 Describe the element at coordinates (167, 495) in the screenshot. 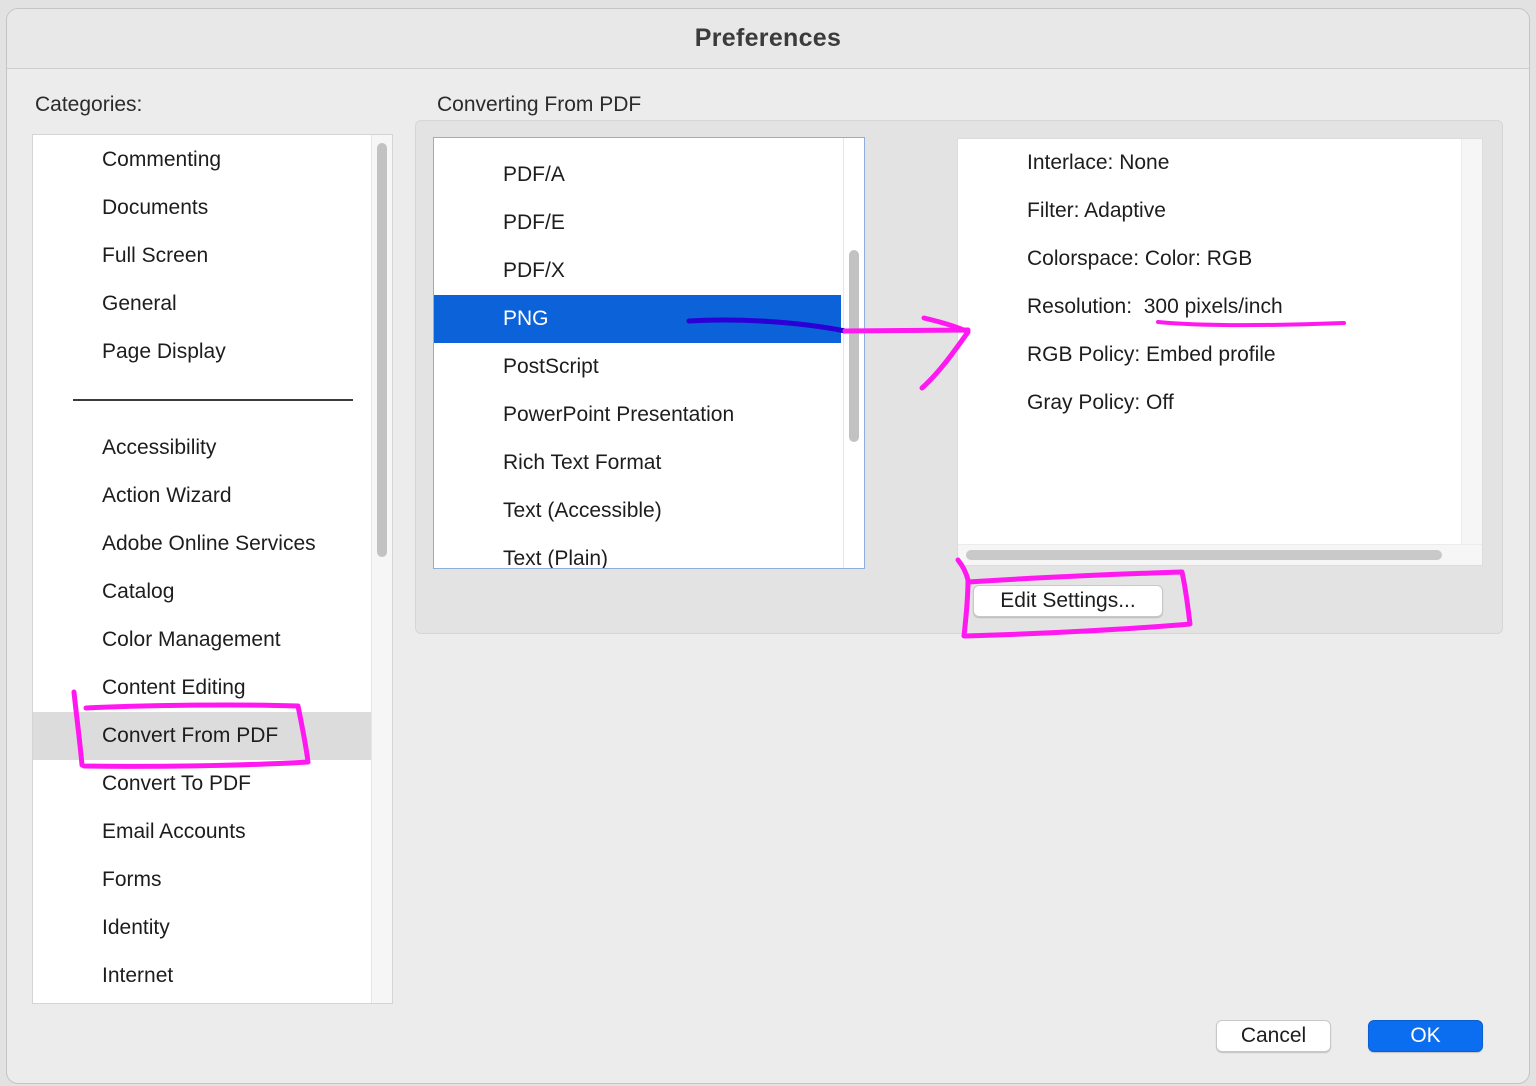

I see `sidebar-item-label: Action Wizard` at that location.